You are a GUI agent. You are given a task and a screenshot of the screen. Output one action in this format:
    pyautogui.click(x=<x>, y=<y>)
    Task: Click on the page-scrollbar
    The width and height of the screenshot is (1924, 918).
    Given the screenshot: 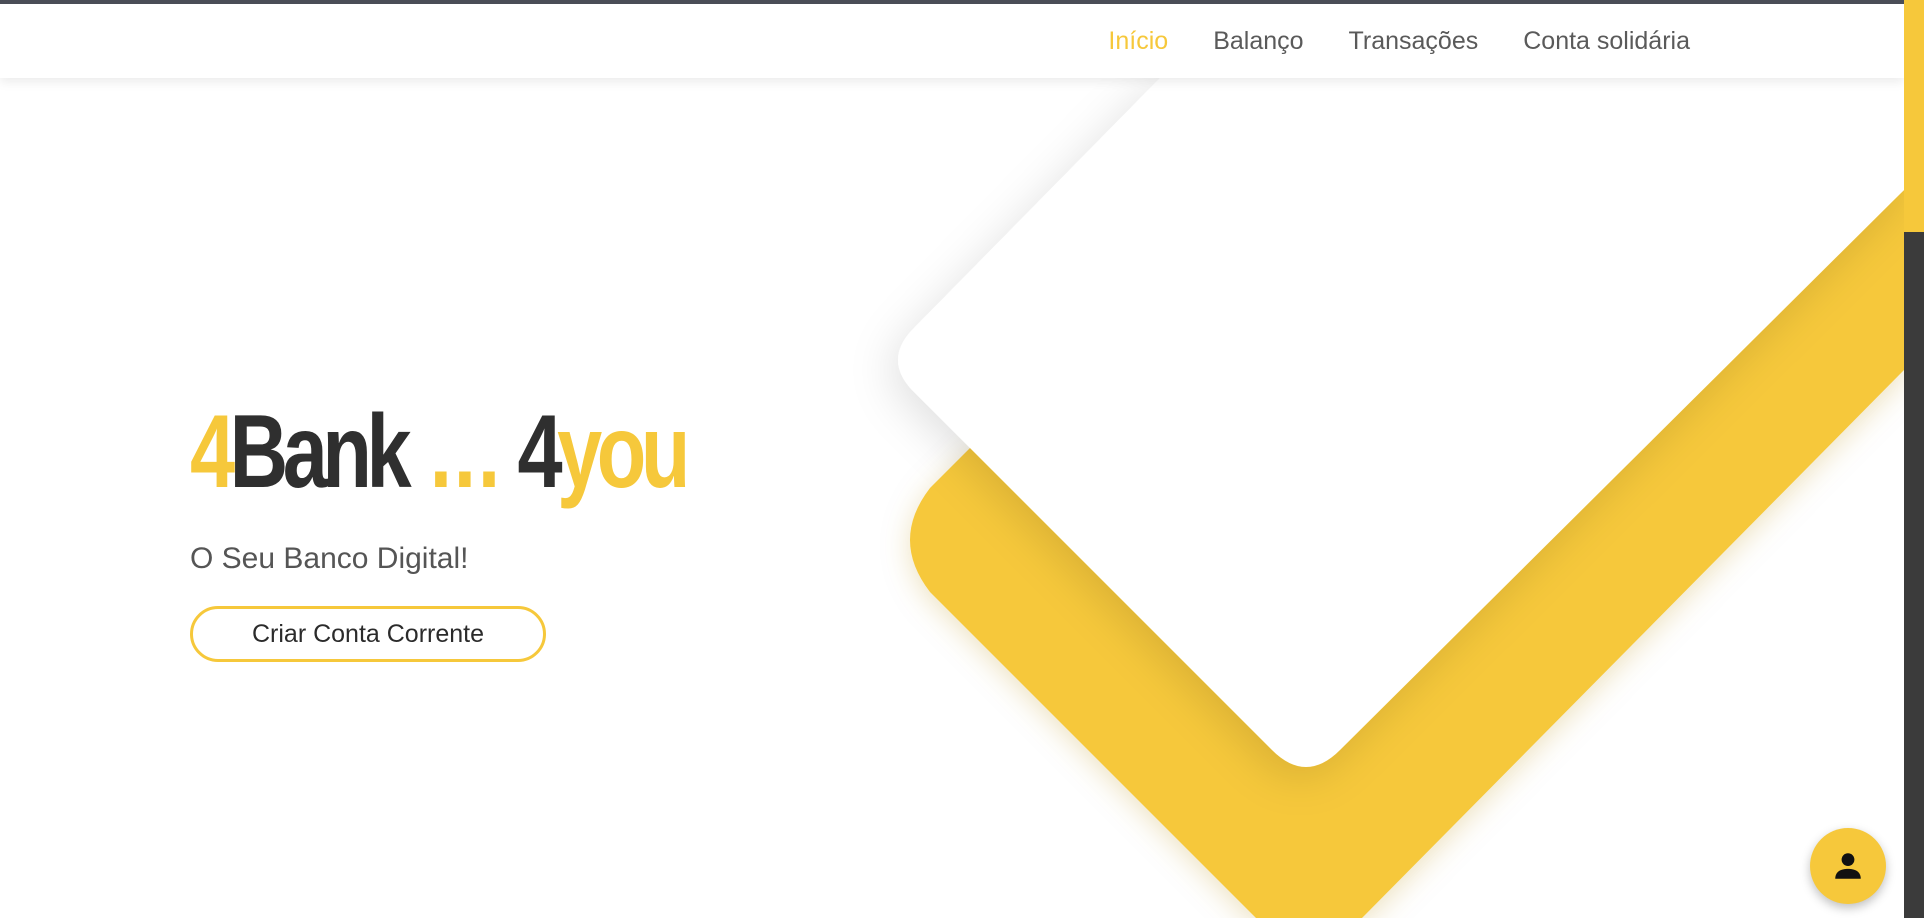 What is the action you would take?
    pyautogui.click(x=1914, y=459)
    